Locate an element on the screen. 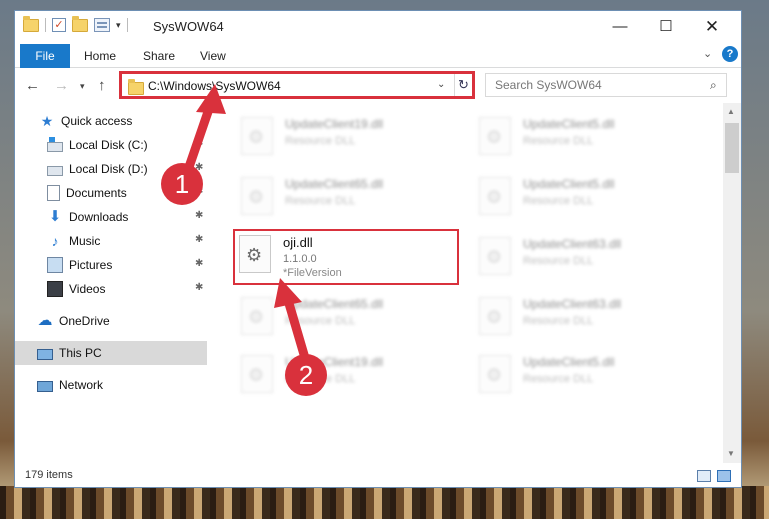 This screenshot has width=769, height=519. vertical-scrollbar: ▲ ▼ is located at coordinates (732, 283).